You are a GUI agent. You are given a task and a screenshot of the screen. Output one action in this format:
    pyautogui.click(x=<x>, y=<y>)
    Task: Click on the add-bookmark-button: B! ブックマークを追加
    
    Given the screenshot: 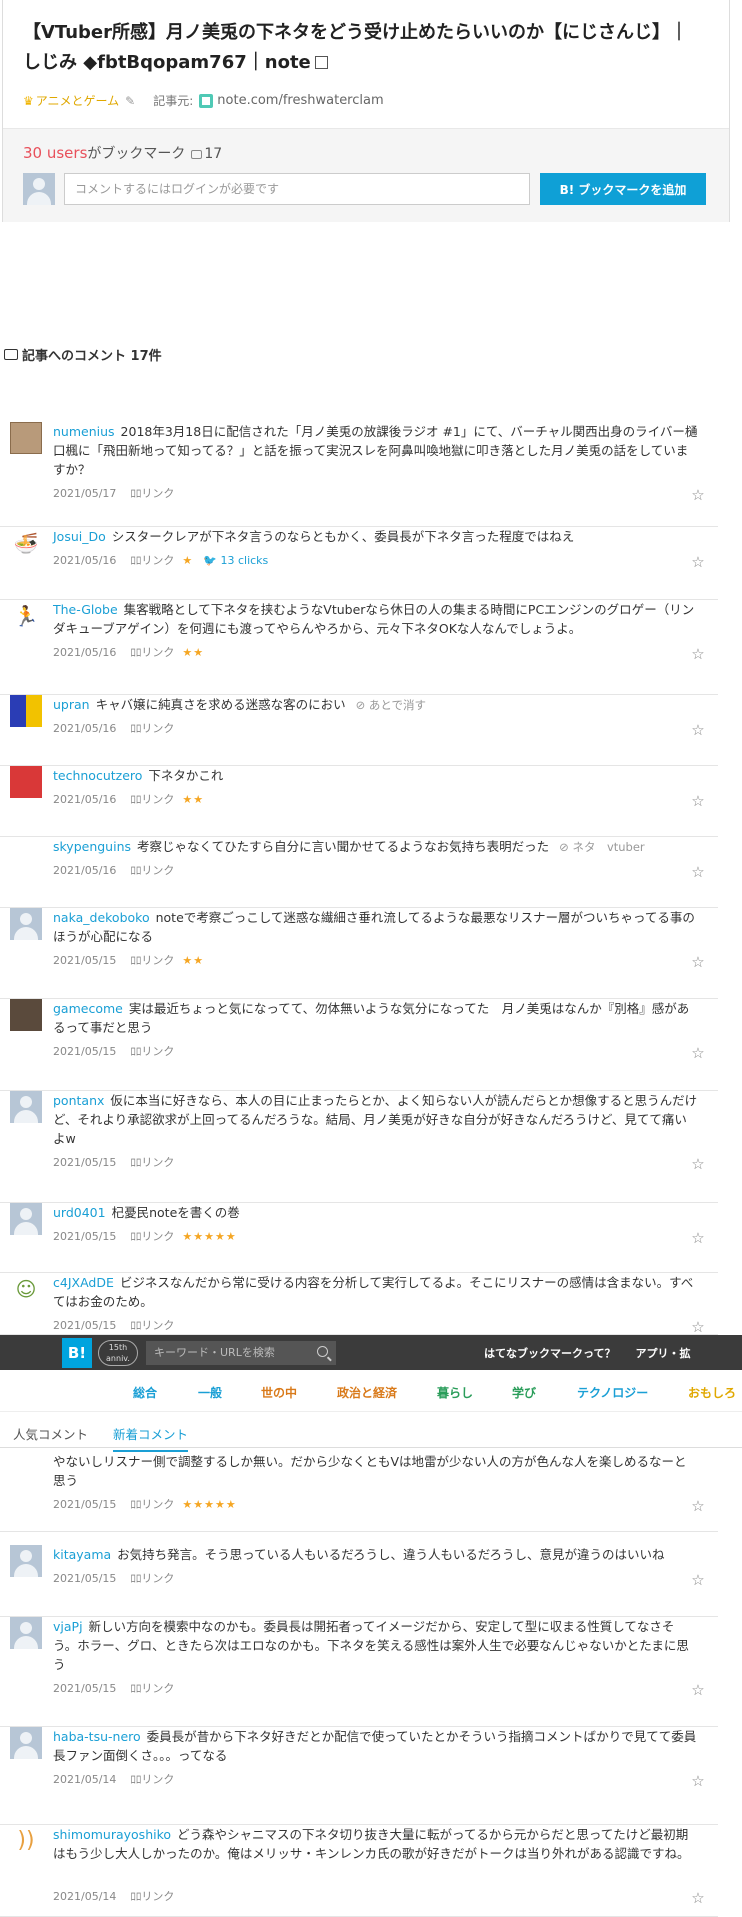 What is the action you would take?
    pyautogui.click(x=623, y=189)
    